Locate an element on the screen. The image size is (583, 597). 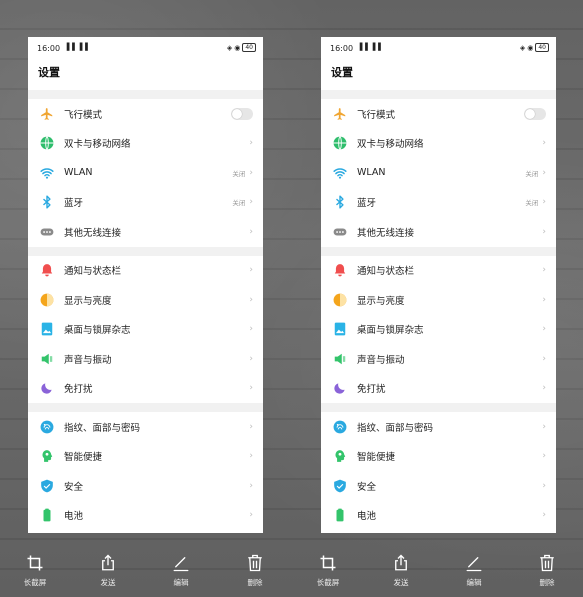
battery-indicator: 40 is located at coordinates (249, 47).